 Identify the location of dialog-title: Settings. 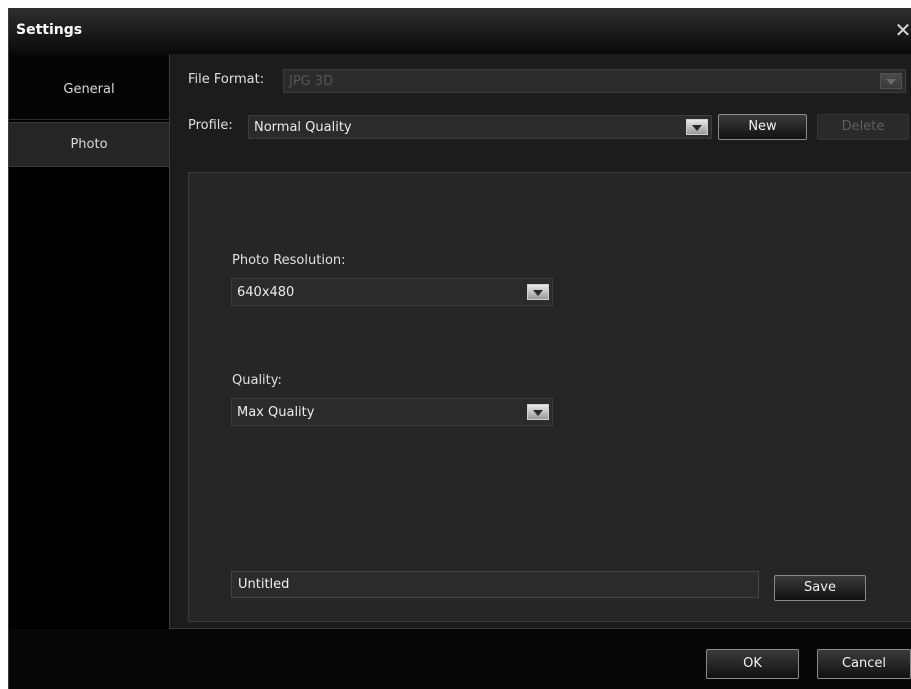
(49, 30).